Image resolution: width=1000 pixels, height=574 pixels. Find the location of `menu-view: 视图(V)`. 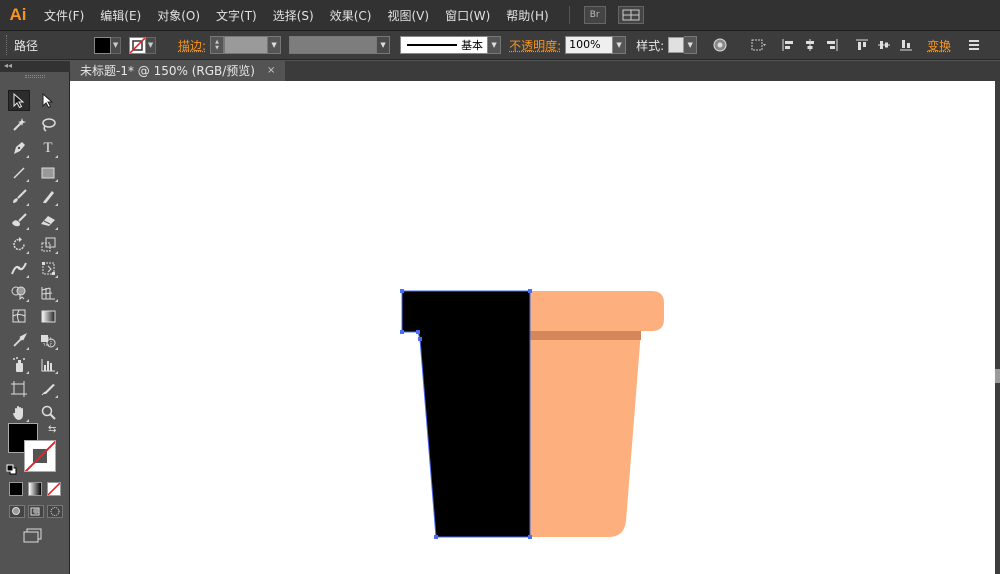

menu-view: 视图(V) is located at coordinates (408, 15).